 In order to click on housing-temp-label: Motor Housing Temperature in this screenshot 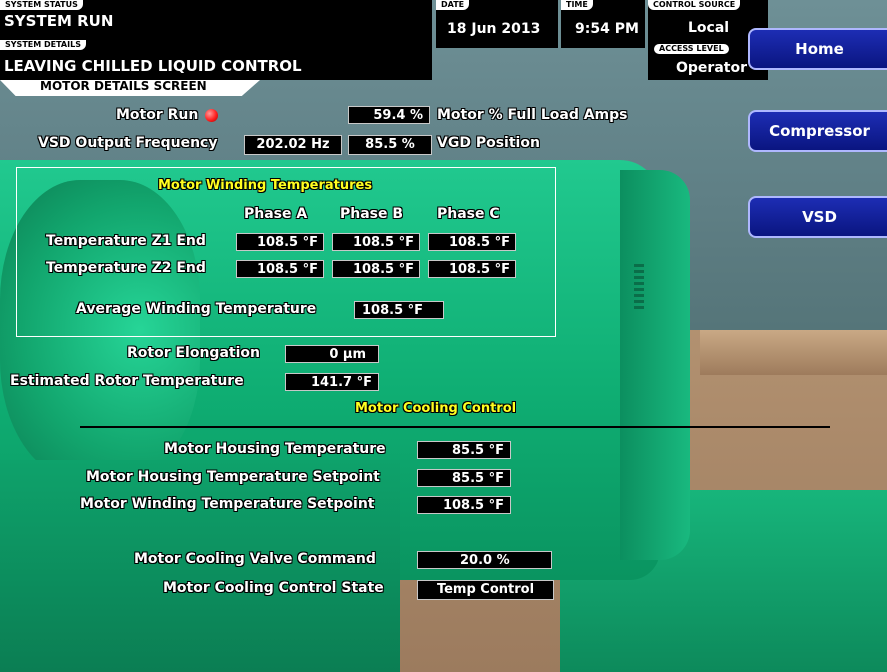, I will do `click(275, 449)`.